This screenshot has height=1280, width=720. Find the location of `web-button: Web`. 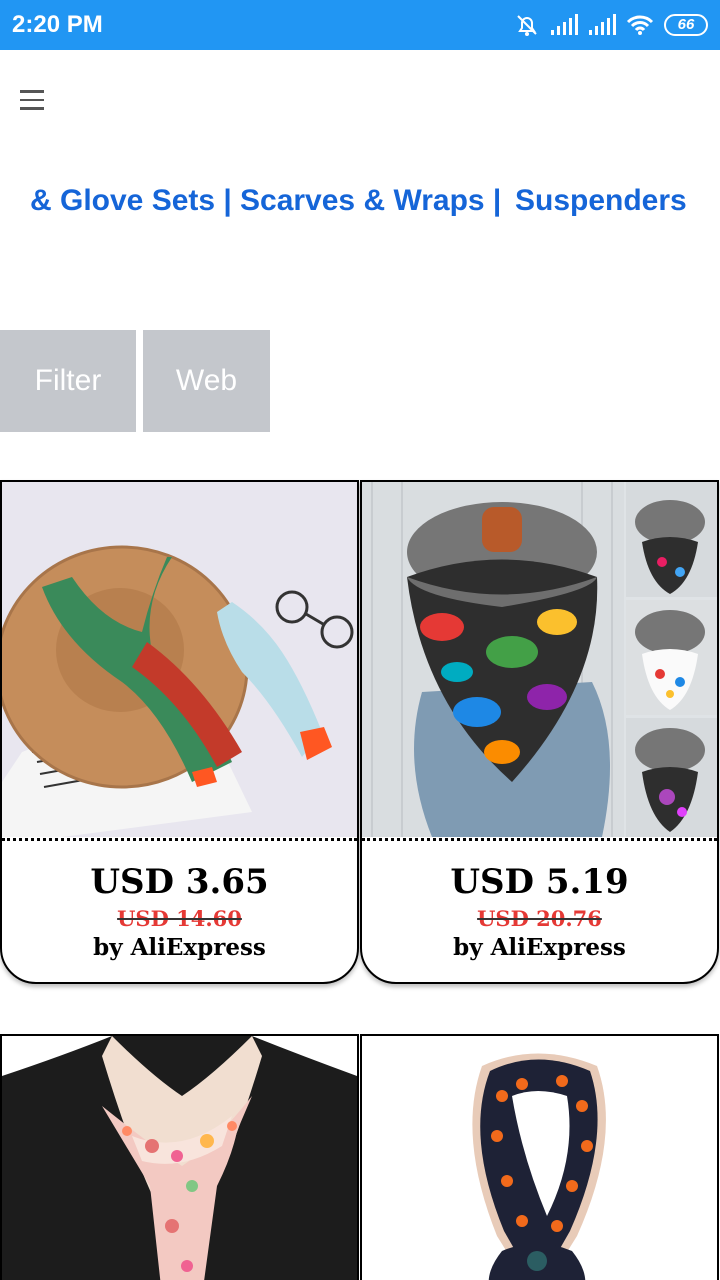

web-button: Web is located at coordinates (206, 381).